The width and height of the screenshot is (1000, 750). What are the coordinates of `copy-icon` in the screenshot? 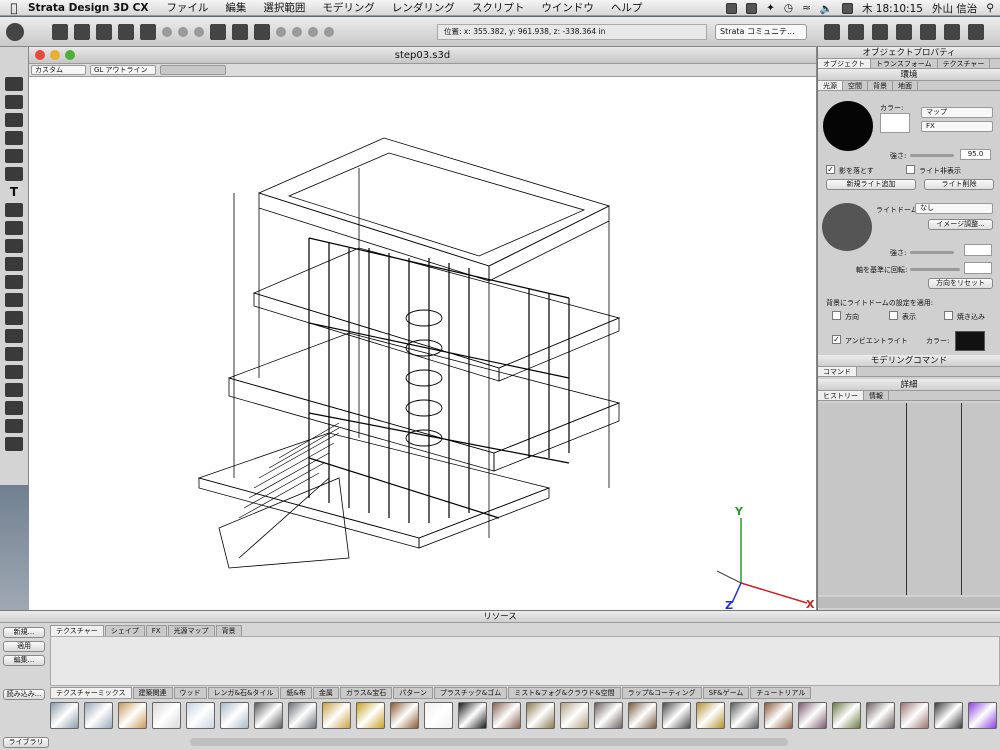 It's located at (183, 31).